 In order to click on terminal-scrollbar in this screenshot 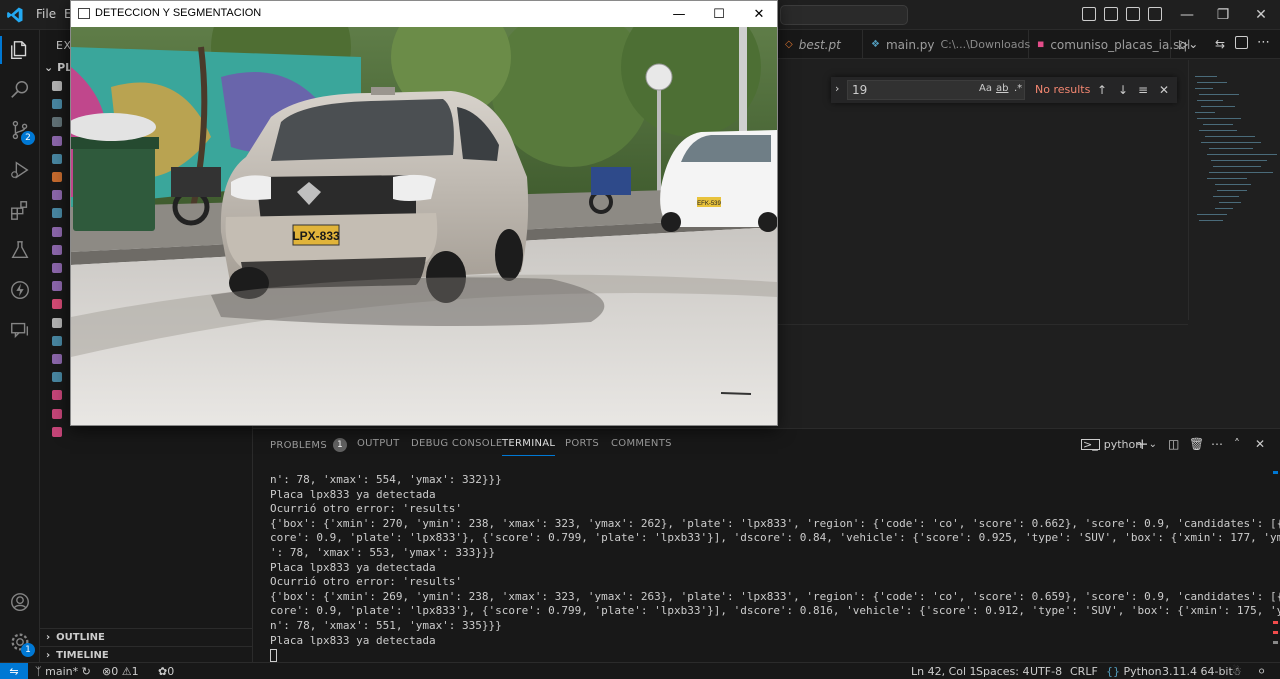, I will do `click(1276, 574)`.